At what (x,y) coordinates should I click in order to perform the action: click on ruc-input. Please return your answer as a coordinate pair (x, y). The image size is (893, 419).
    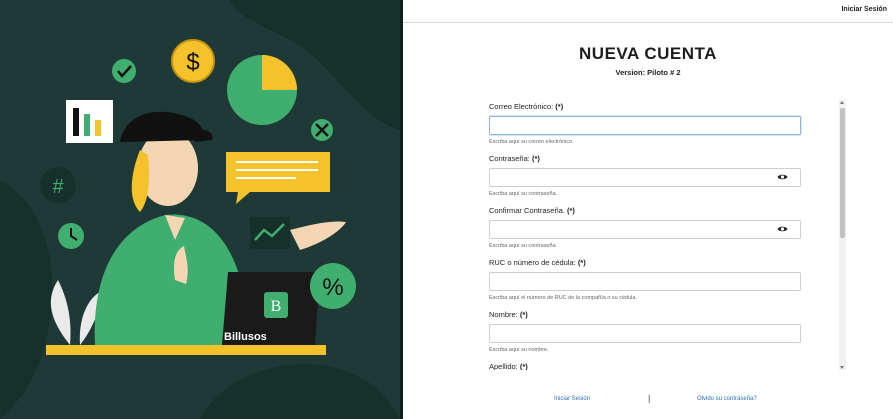
    Looking at the image, I should click on (634, 284).